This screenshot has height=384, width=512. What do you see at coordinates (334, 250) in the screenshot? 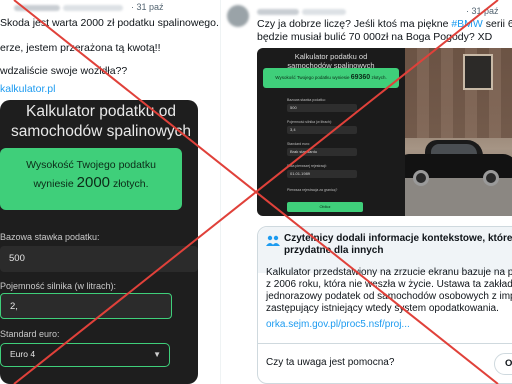
I see `community-note-title-line-2: przydatne dla innych` at bounding box center [334, 250].